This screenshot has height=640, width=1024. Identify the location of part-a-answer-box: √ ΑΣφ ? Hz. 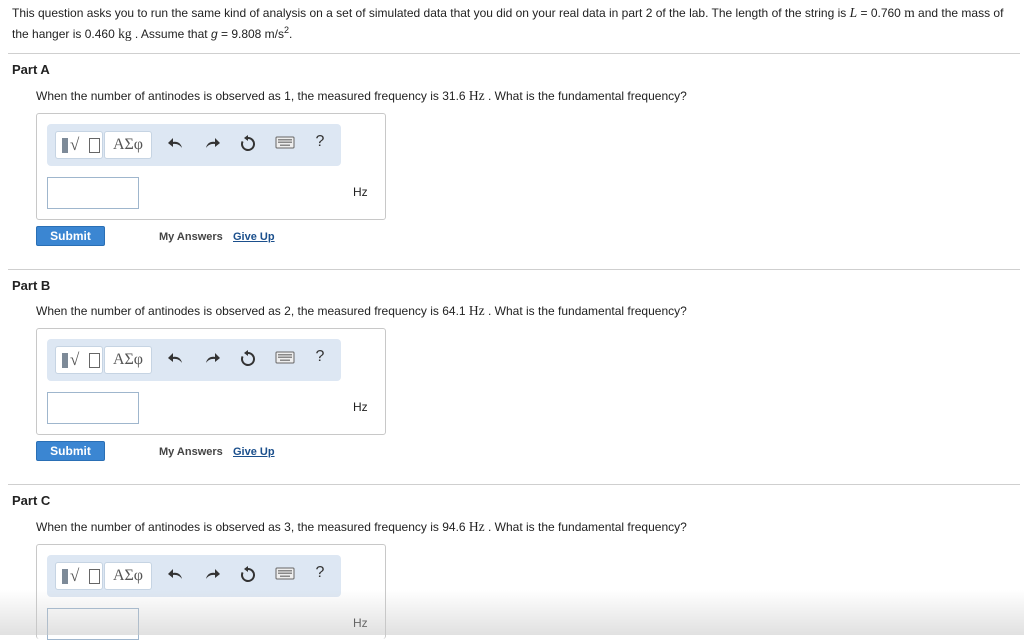
(211, 166).